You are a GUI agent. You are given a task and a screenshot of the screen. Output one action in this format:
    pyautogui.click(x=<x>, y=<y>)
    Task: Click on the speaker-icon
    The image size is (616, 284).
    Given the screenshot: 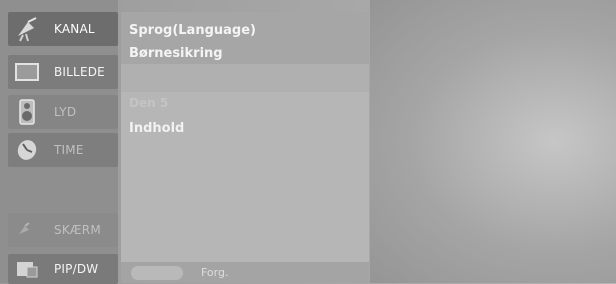 What is the action you would take?
    pyautogui.click(x=27, y=112)
    